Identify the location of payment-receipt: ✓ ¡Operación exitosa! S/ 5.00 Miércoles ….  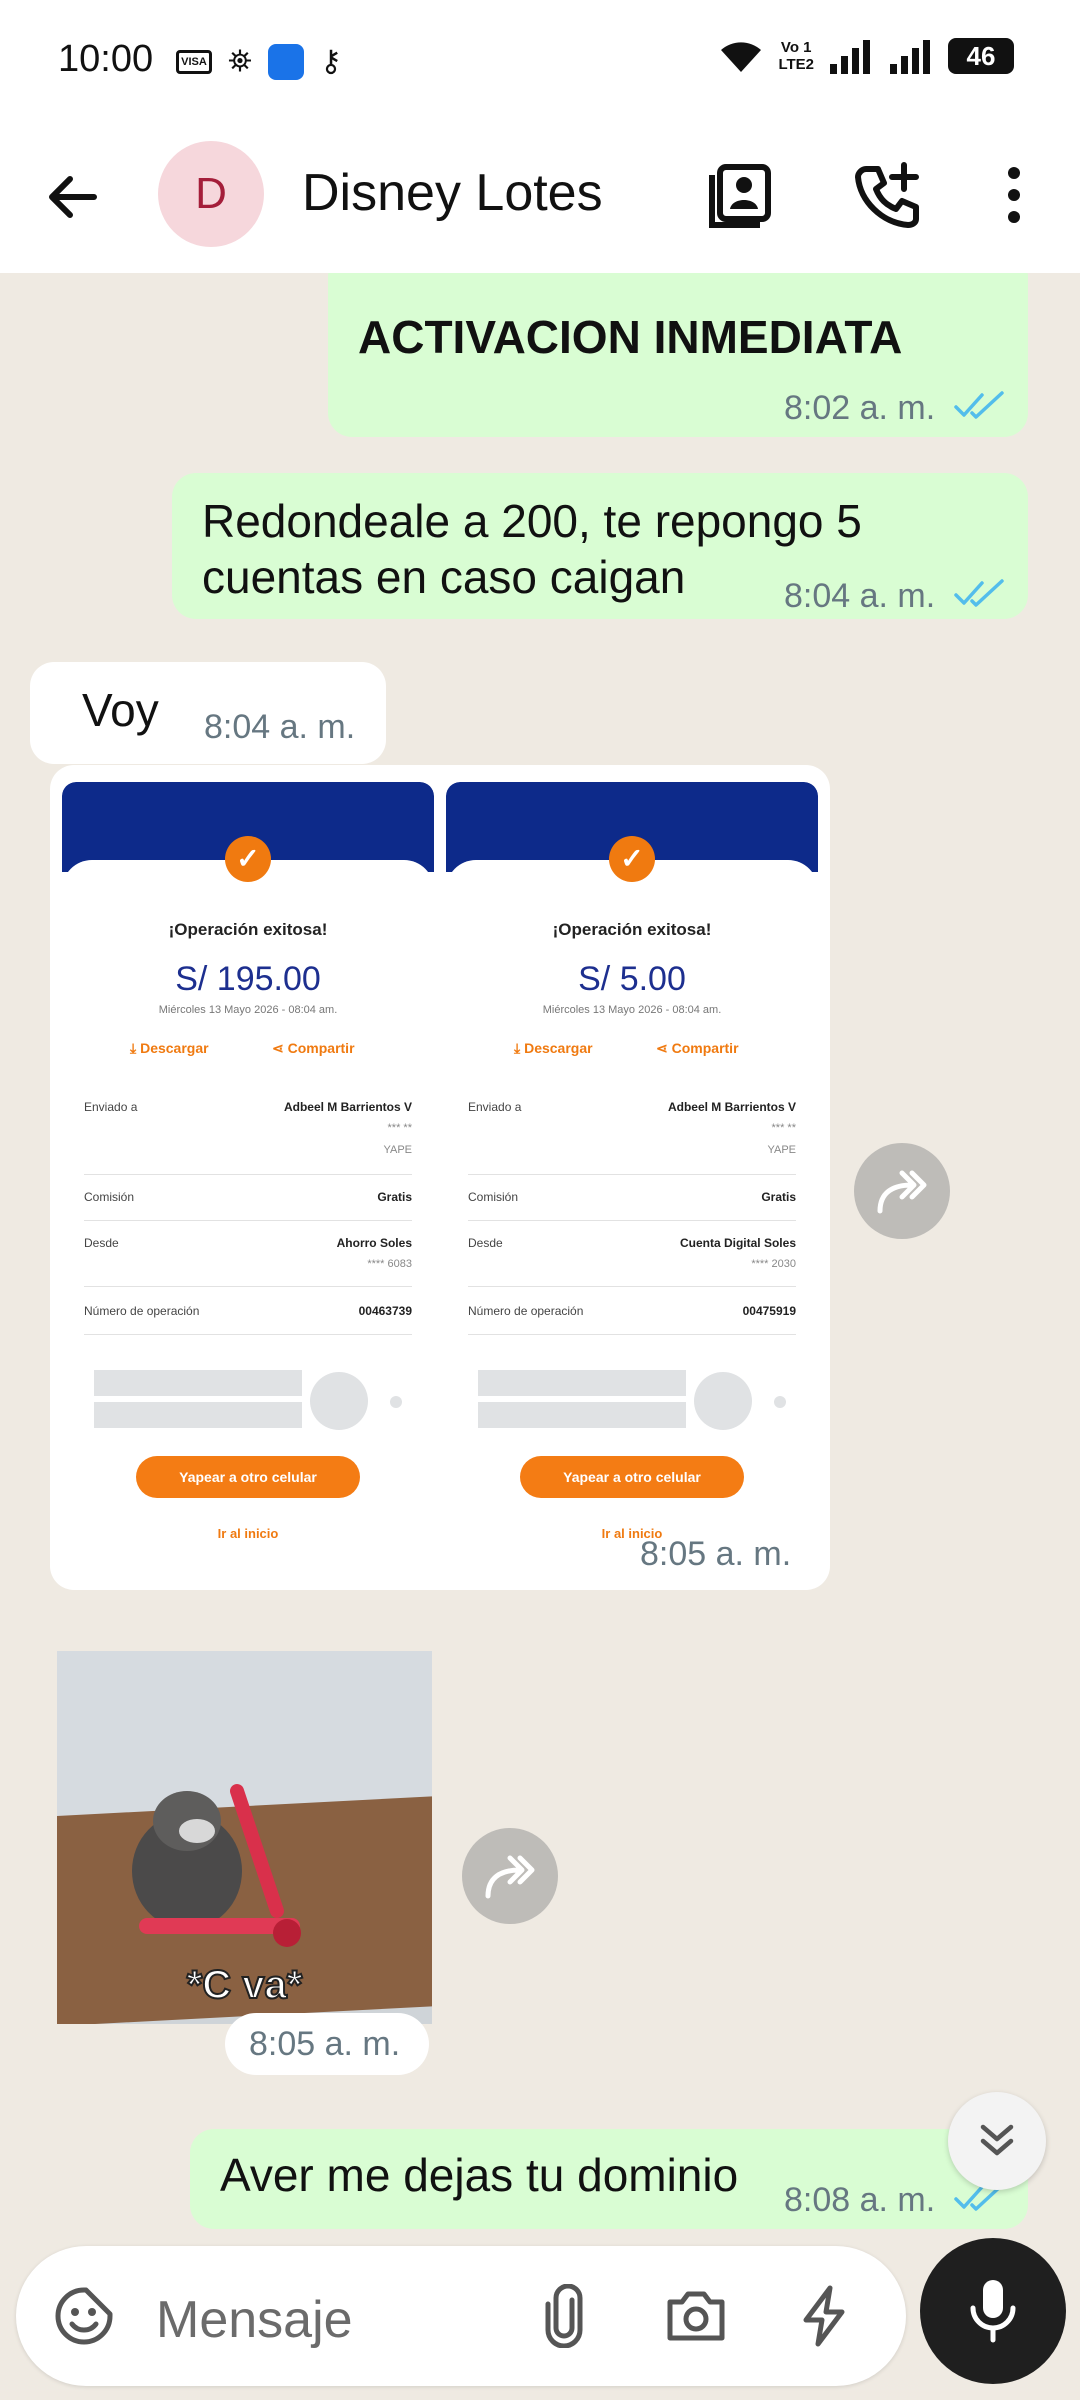
(632, 1172).